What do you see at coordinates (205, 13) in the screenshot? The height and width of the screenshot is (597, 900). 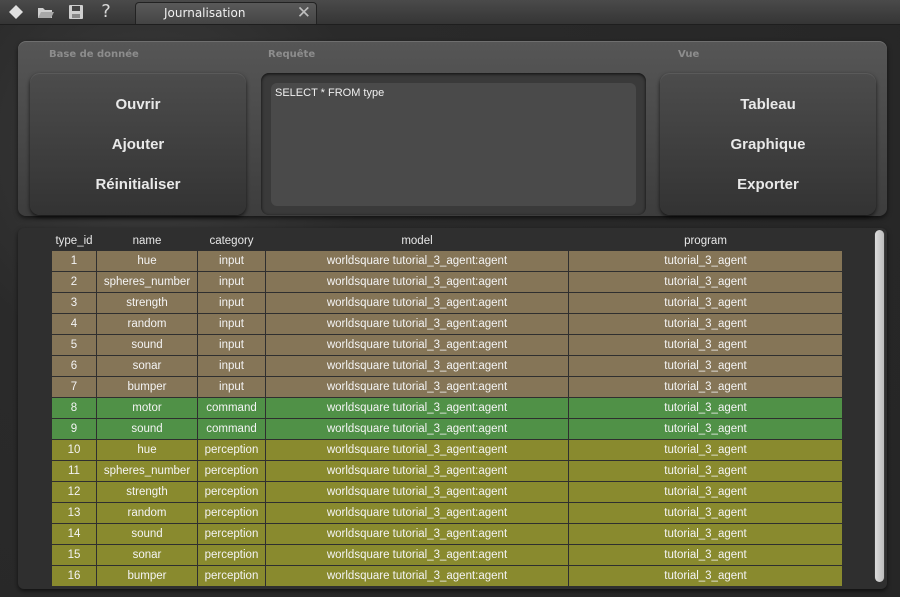 I see `tab-label: Journalisation` at bounding box center [205, 13].